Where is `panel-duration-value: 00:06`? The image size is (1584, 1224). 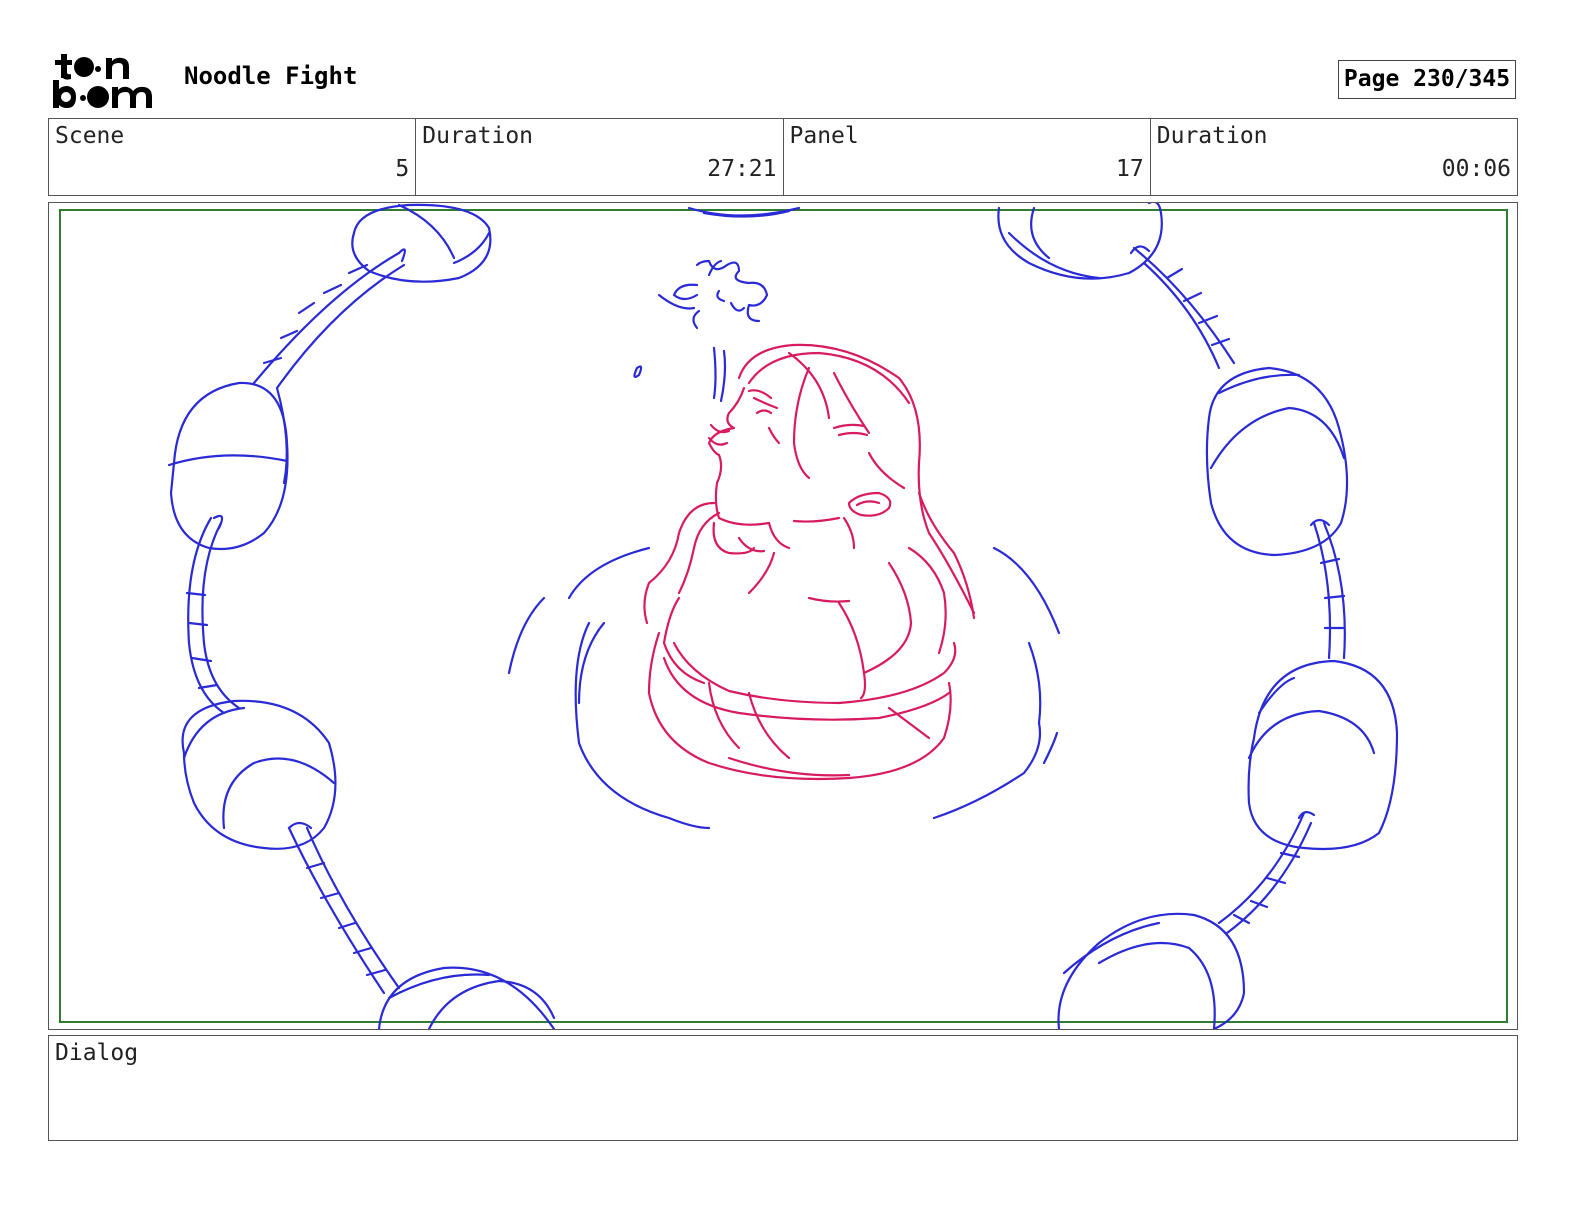
panel-duration-value: 00:06 is located at coordinates (1476, 169).